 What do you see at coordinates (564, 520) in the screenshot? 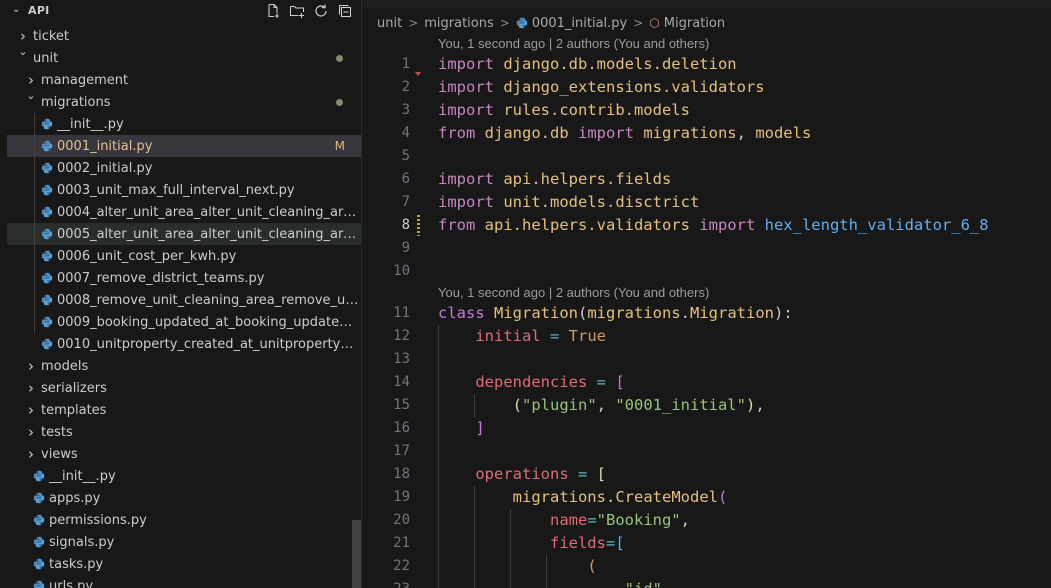
I see `code-line: name="Booking",` at bounding box center [564, 520].